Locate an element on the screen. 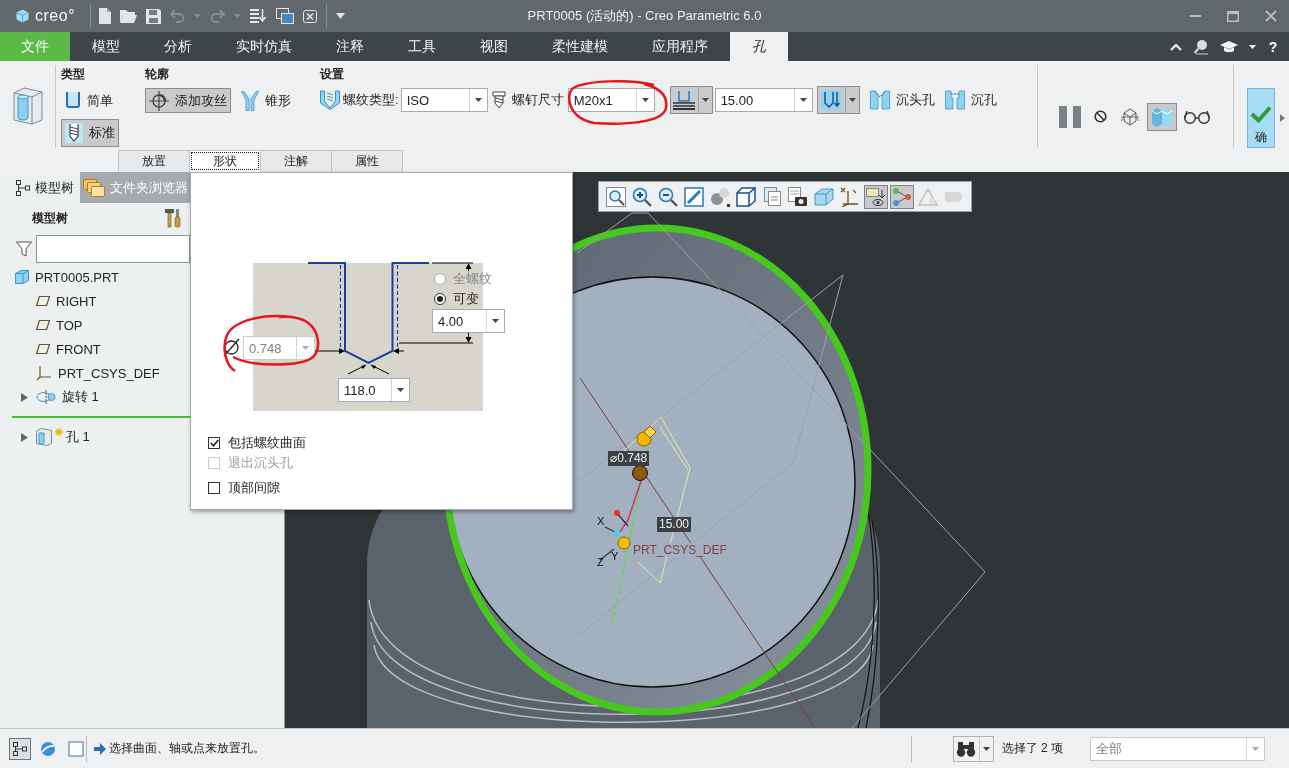 The image size is (1289, 768). axis-label: Z is located at coordinates (600, 562).